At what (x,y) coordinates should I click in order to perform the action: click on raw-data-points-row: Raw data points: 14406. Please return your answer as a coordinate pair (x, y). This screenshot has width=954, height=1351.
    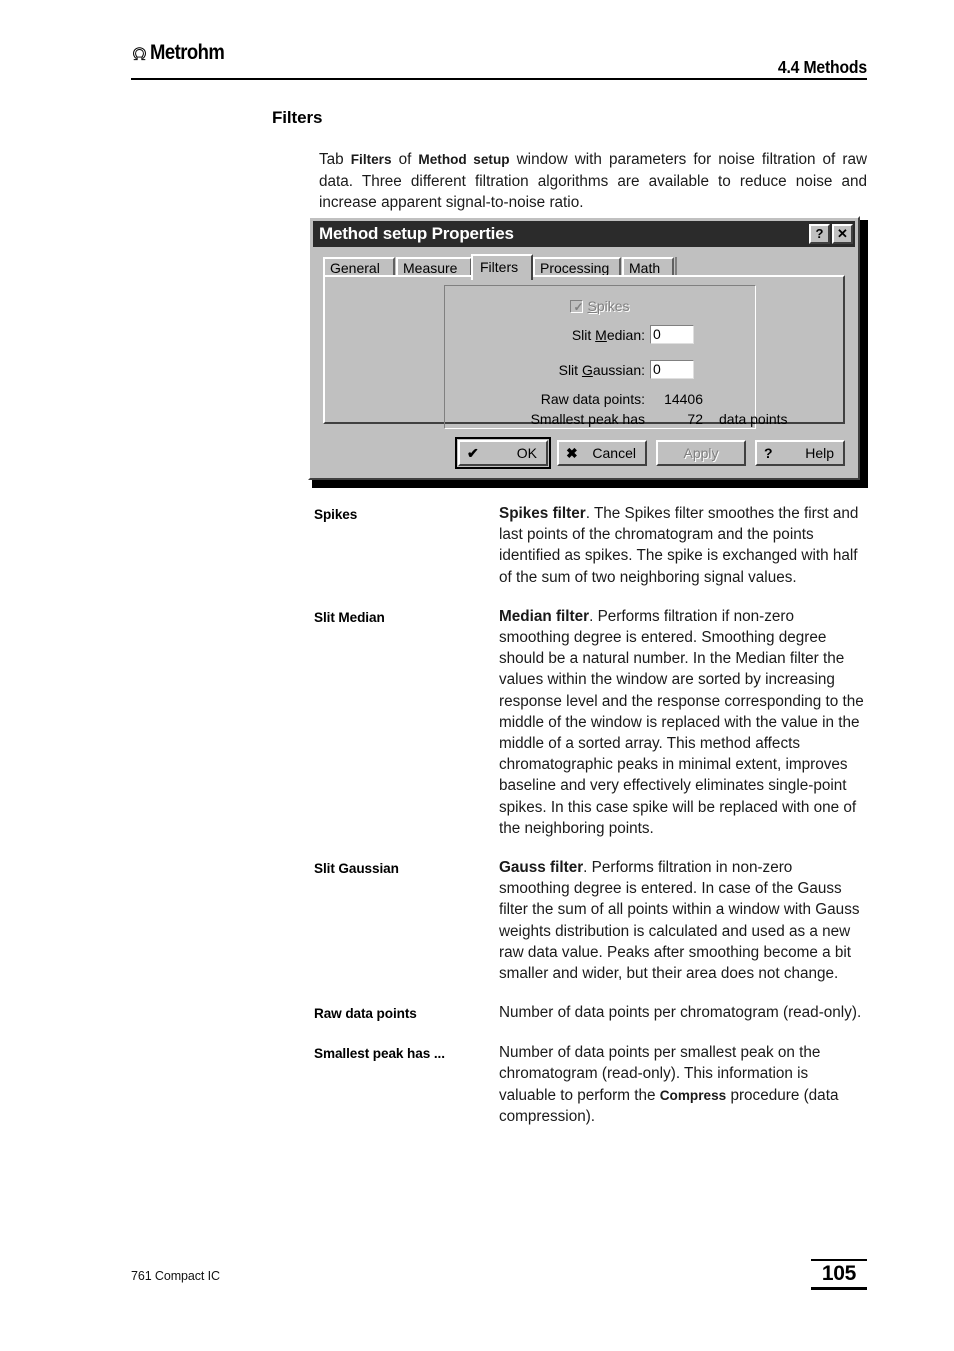
    Looking at the image, I should click on (590, 399).